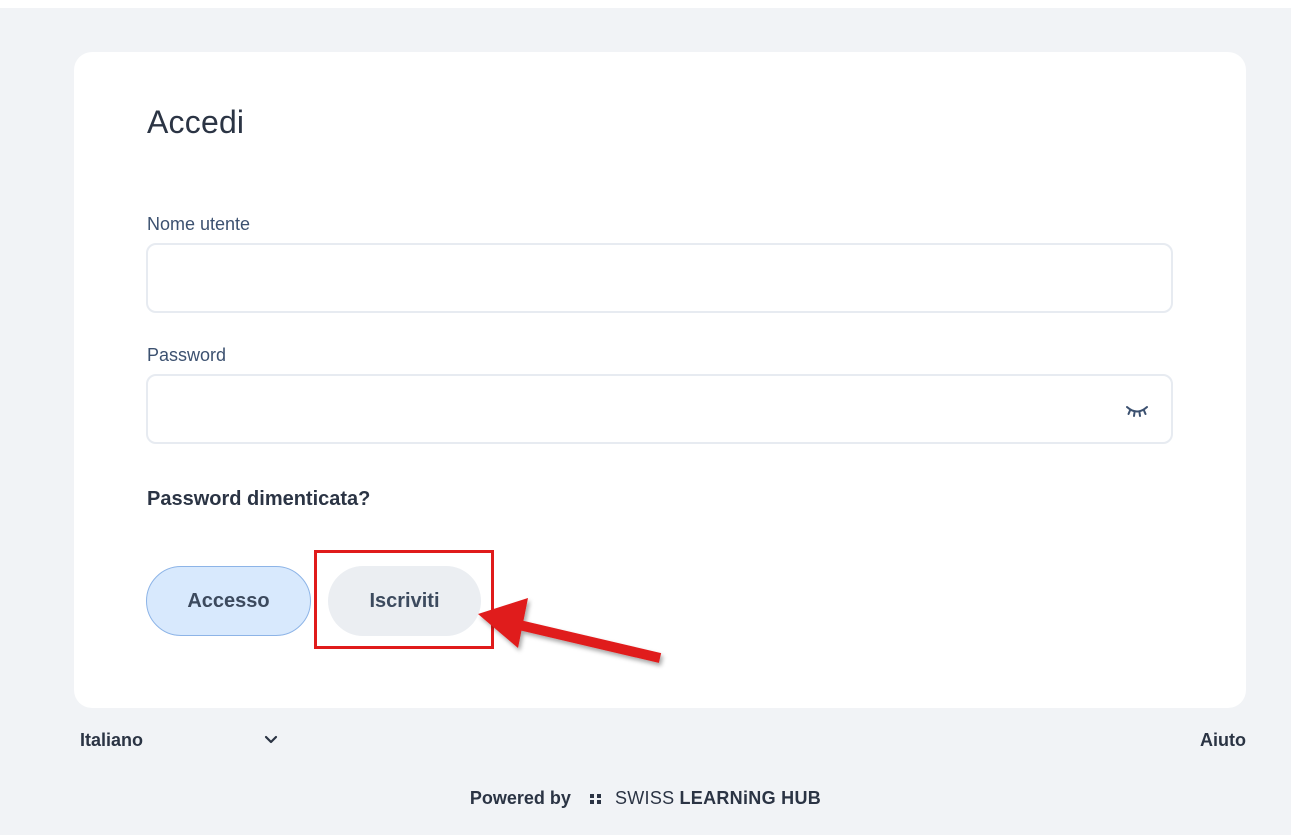 This screenshot has height=835, width=1291. Describe the element at coordinates (199, 224) in the screenshot. I see `username-label: Nome utente` at that location.